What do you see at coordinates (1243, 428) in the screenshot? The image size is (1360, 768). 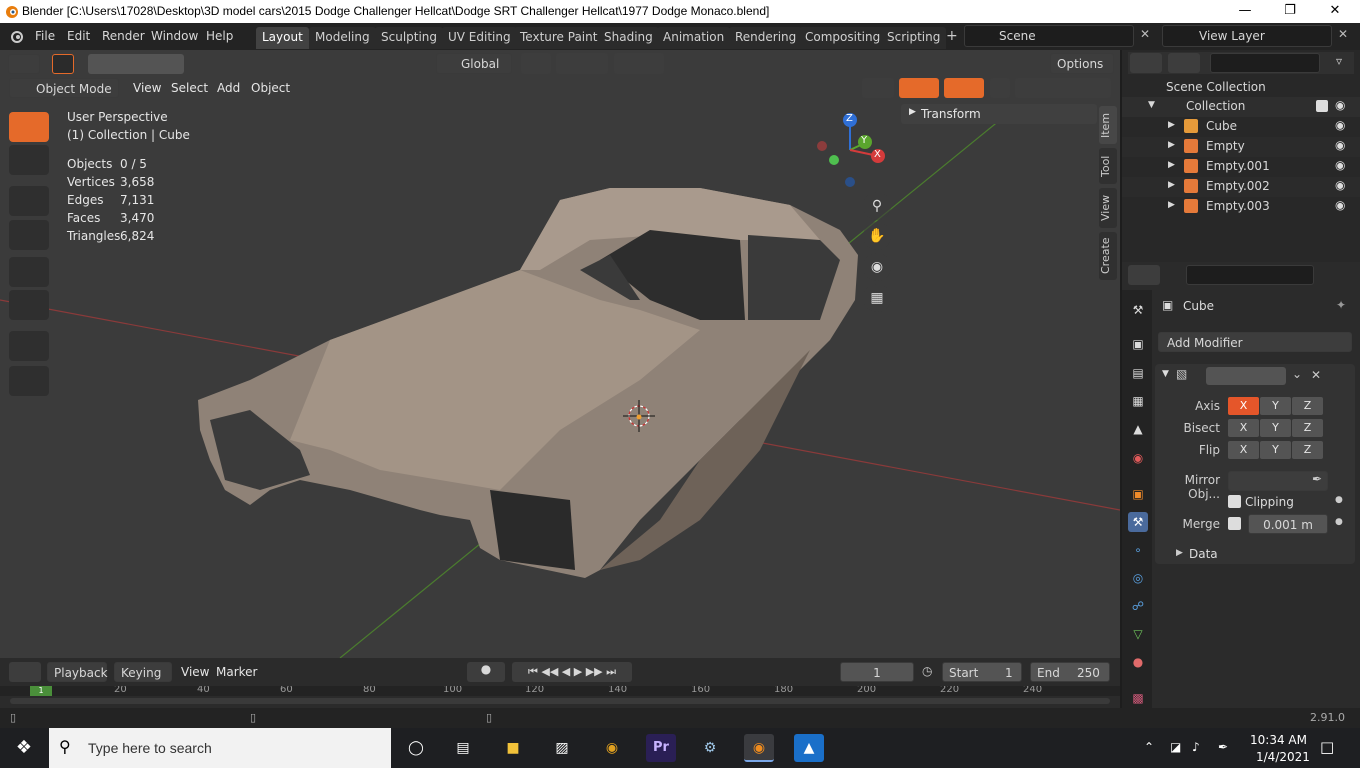 I see `bisect-x-toggle: X` at bounding box center [1243, 428].